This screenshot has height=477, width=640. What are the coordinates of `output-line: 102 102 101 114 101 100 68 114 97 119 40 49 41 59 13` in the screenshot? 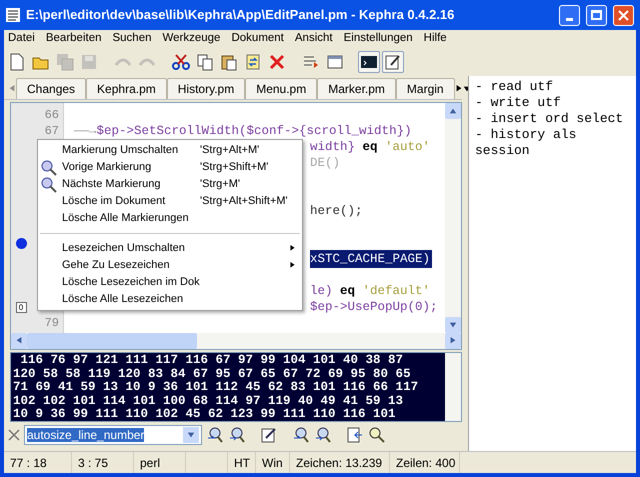 It's located at (208, 401).